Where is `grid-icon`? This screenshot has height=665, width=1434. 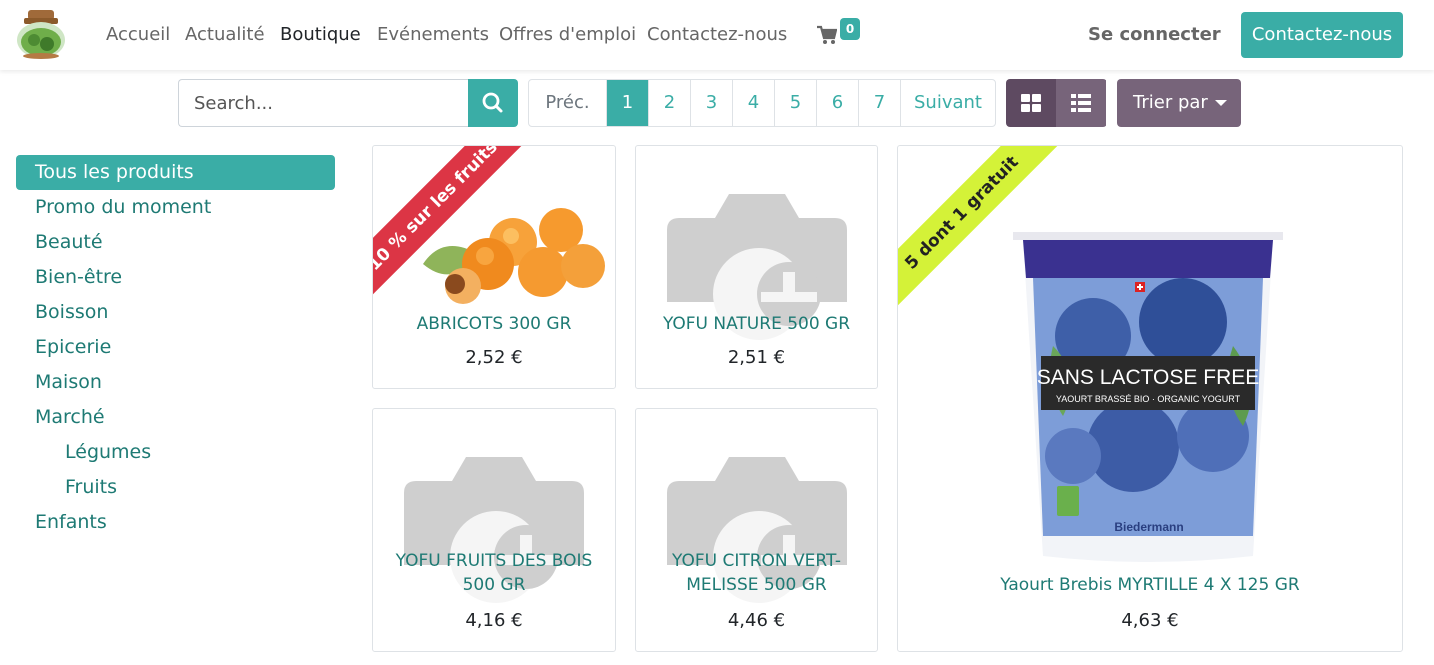 grid-icon is located at coordinates (1031, 103).